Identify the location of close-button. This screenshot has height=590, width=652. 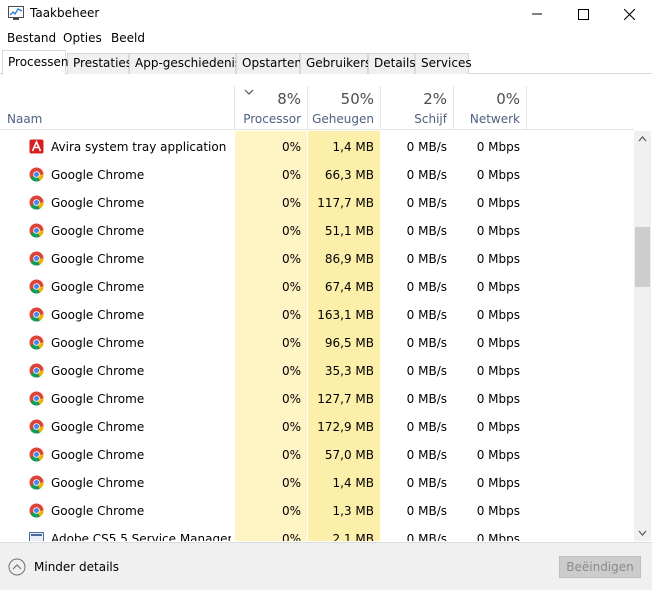
(629, 14).